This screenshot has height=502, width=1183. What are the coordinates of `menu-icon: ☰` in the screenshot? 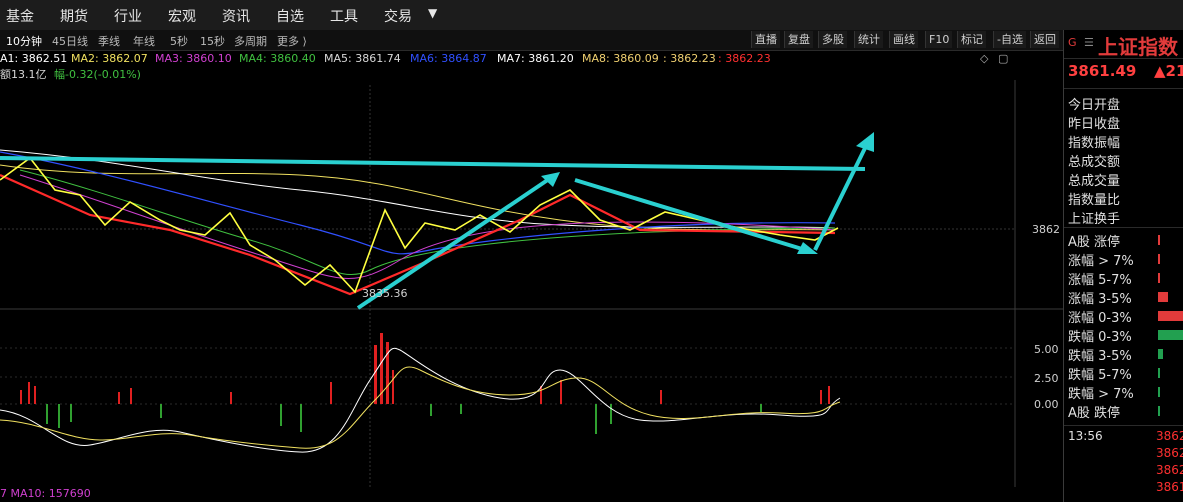 It's located at (1089, 42).